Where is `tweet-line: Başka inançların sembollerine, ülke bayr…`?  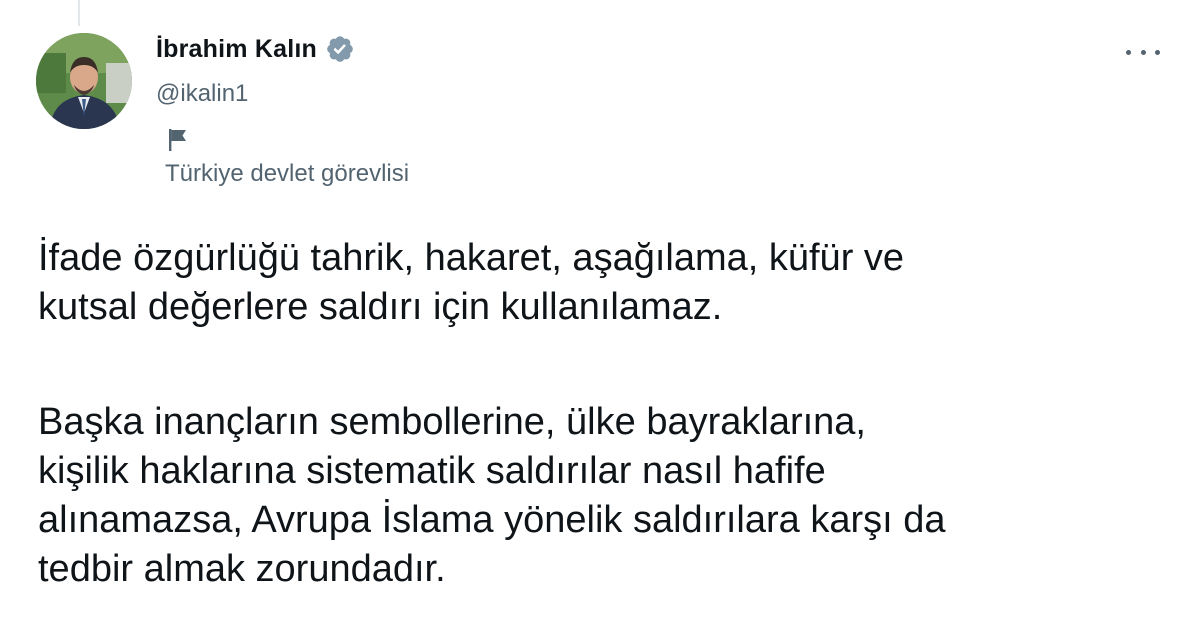 tweet-line: Başka inançların sembollerine, ülke bayr… is located at coordinates (452, 422).